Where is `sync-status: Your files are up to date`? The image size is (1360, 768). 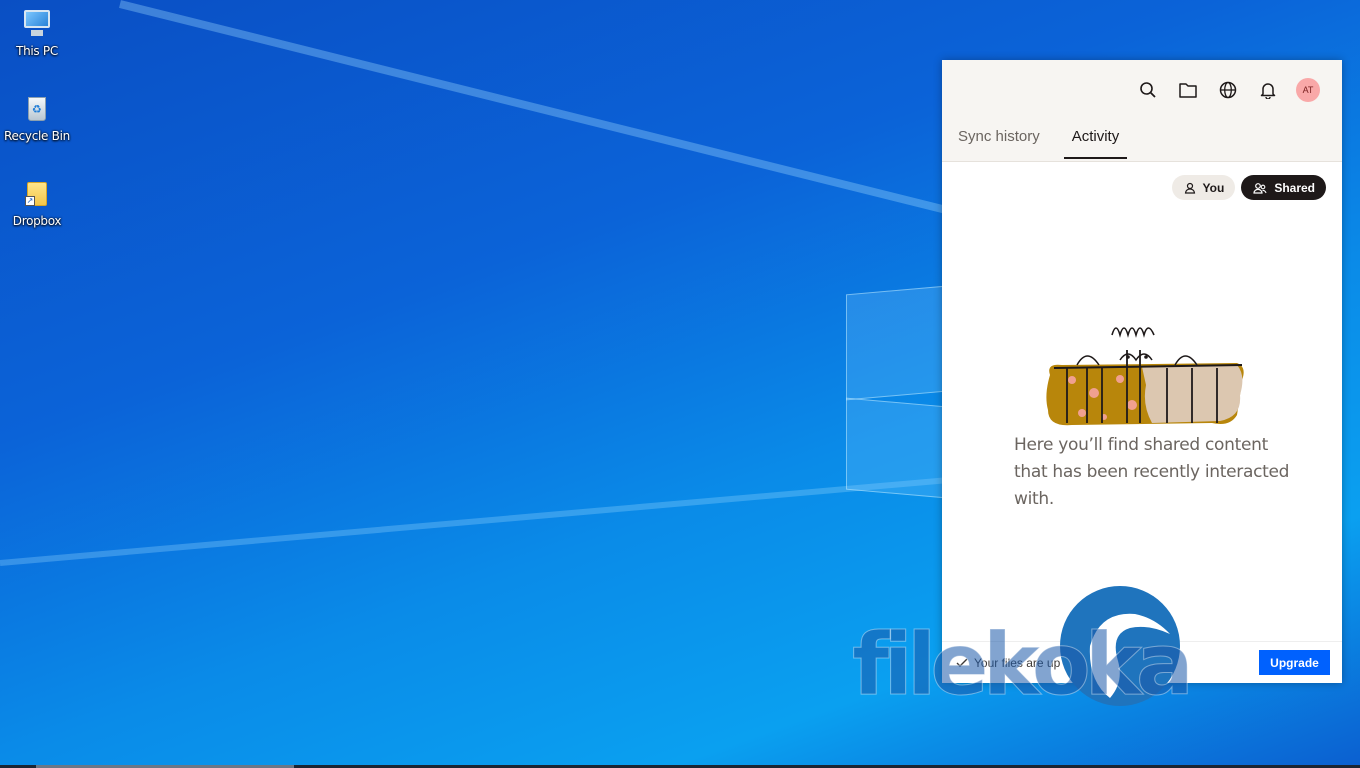 sync-status: Your files are up to date is located at coordinates (1036, 663).